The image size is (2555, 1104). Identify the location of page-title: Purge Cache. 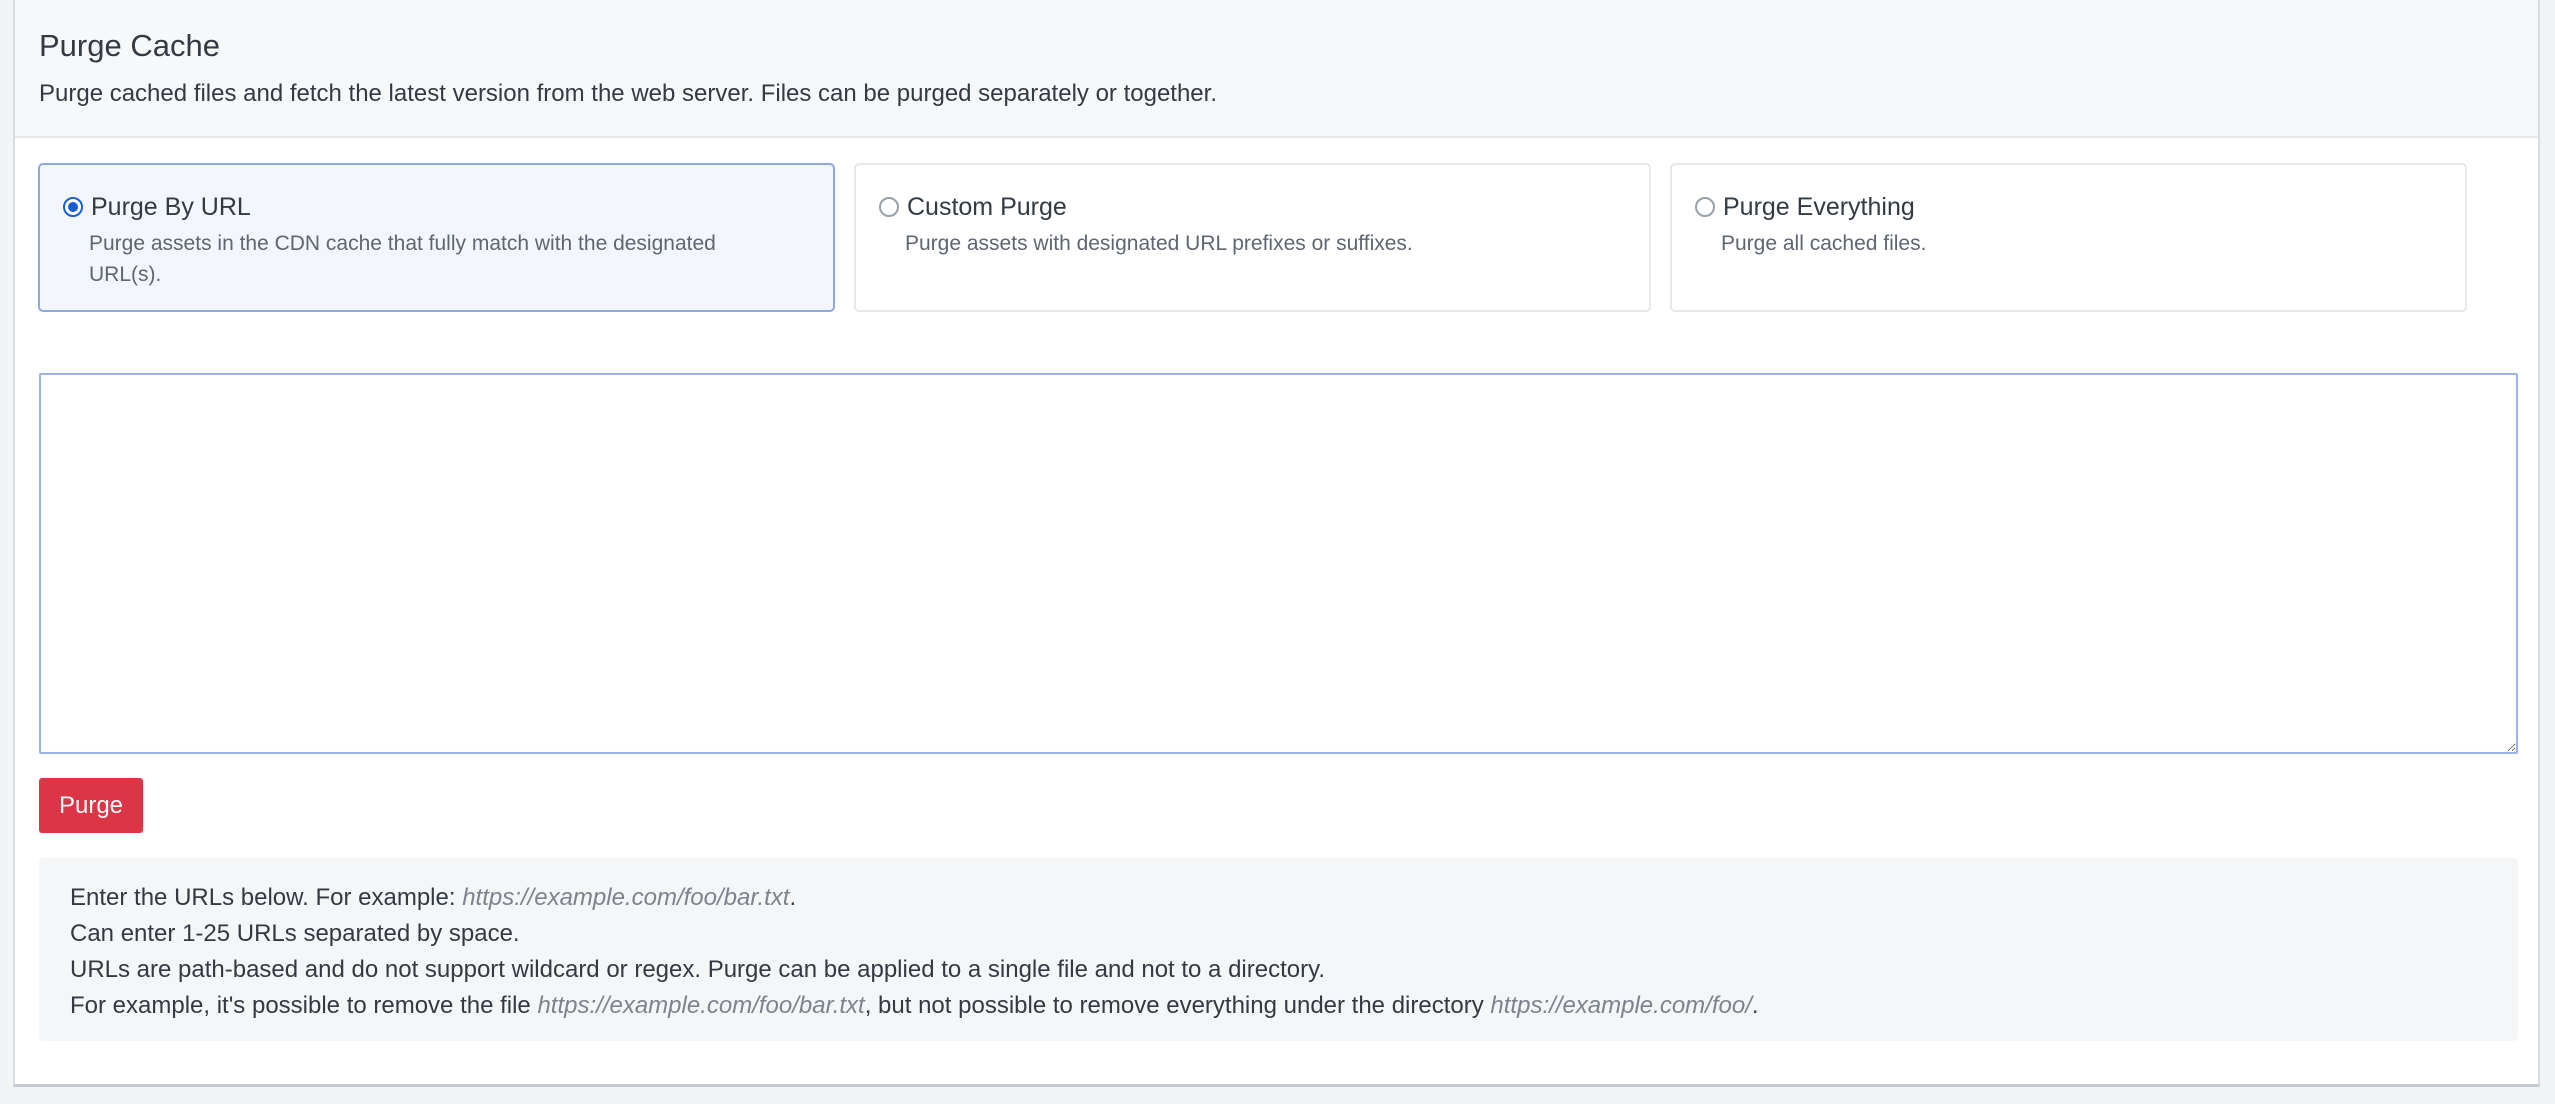
(129, 45).